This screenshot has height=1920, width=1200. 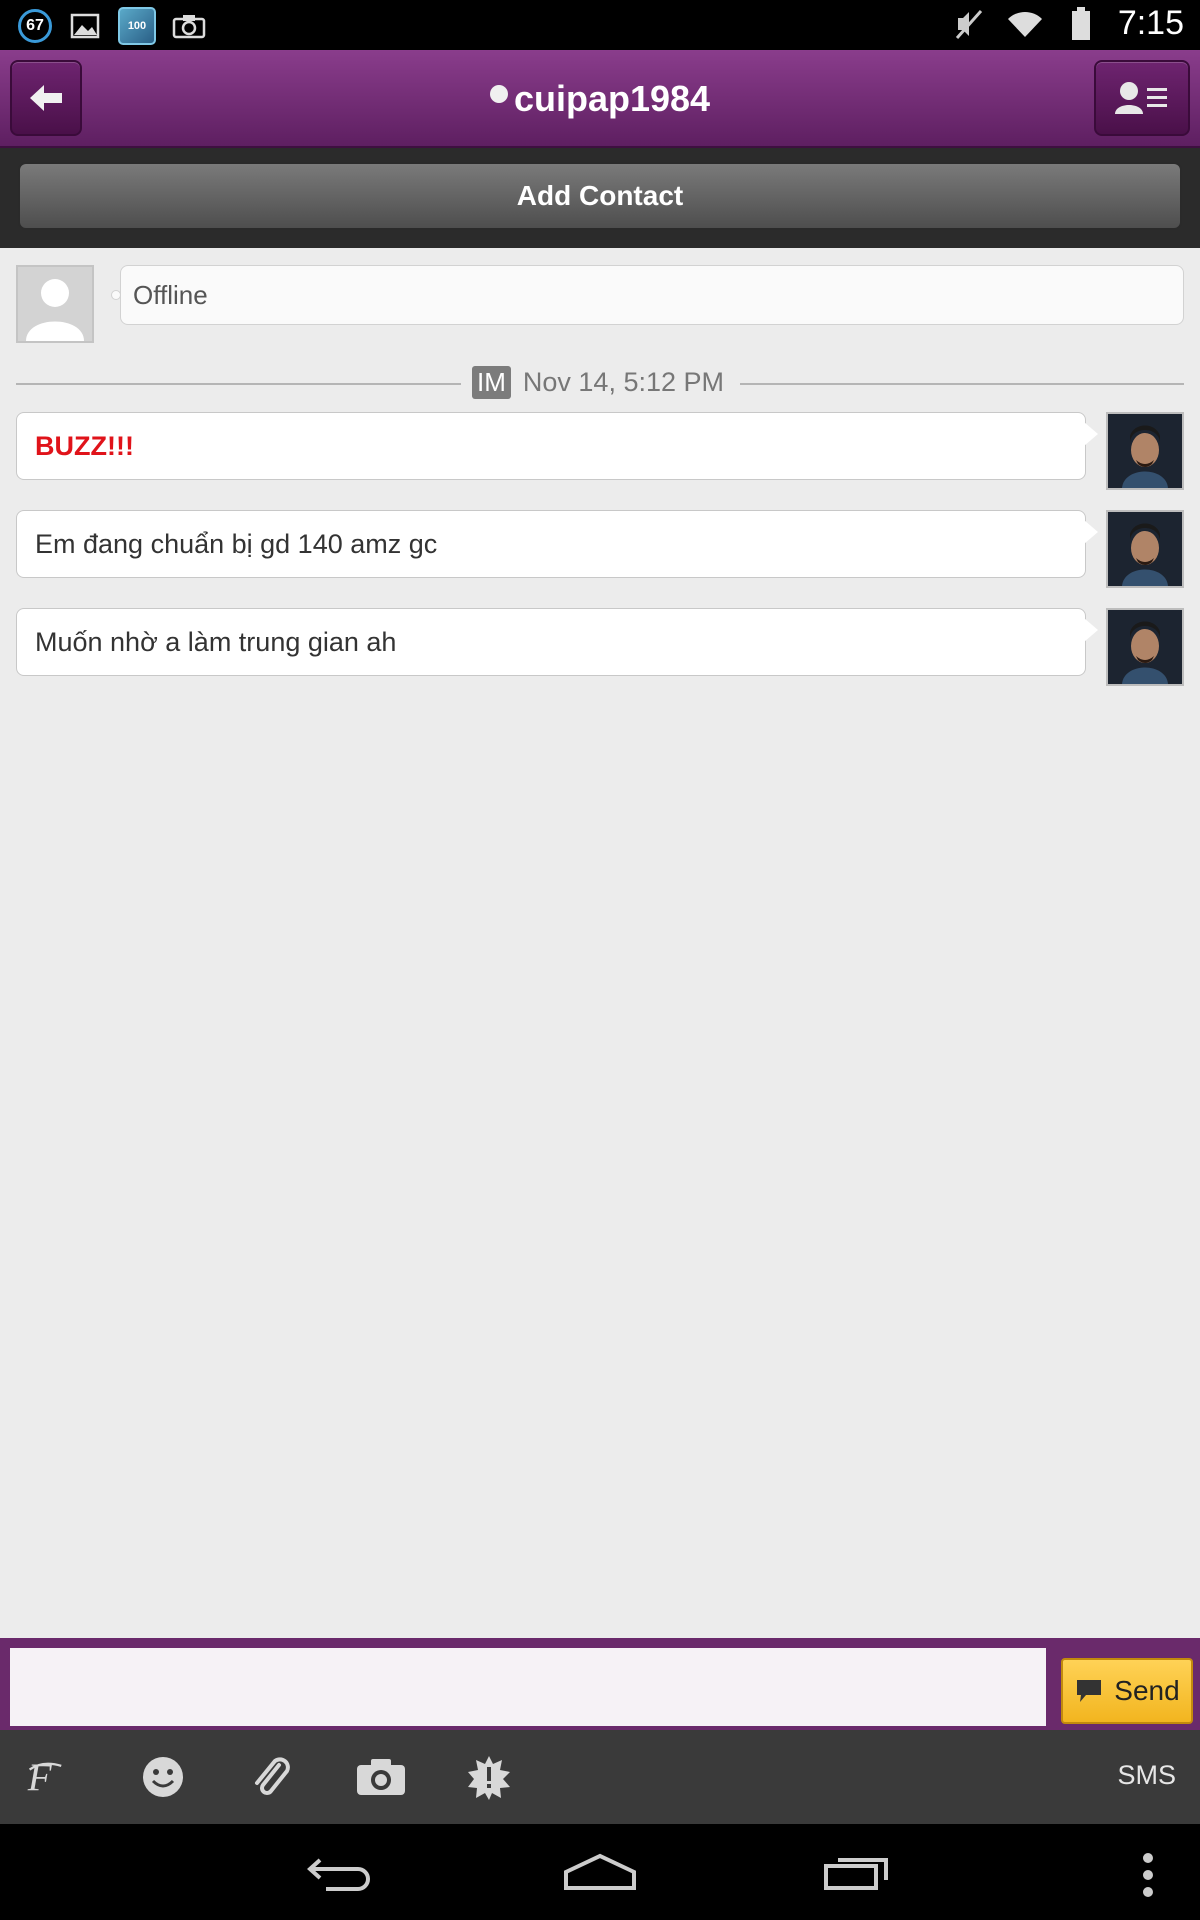 I want to click on send-label: Send, so click(x=1147, y=1690).